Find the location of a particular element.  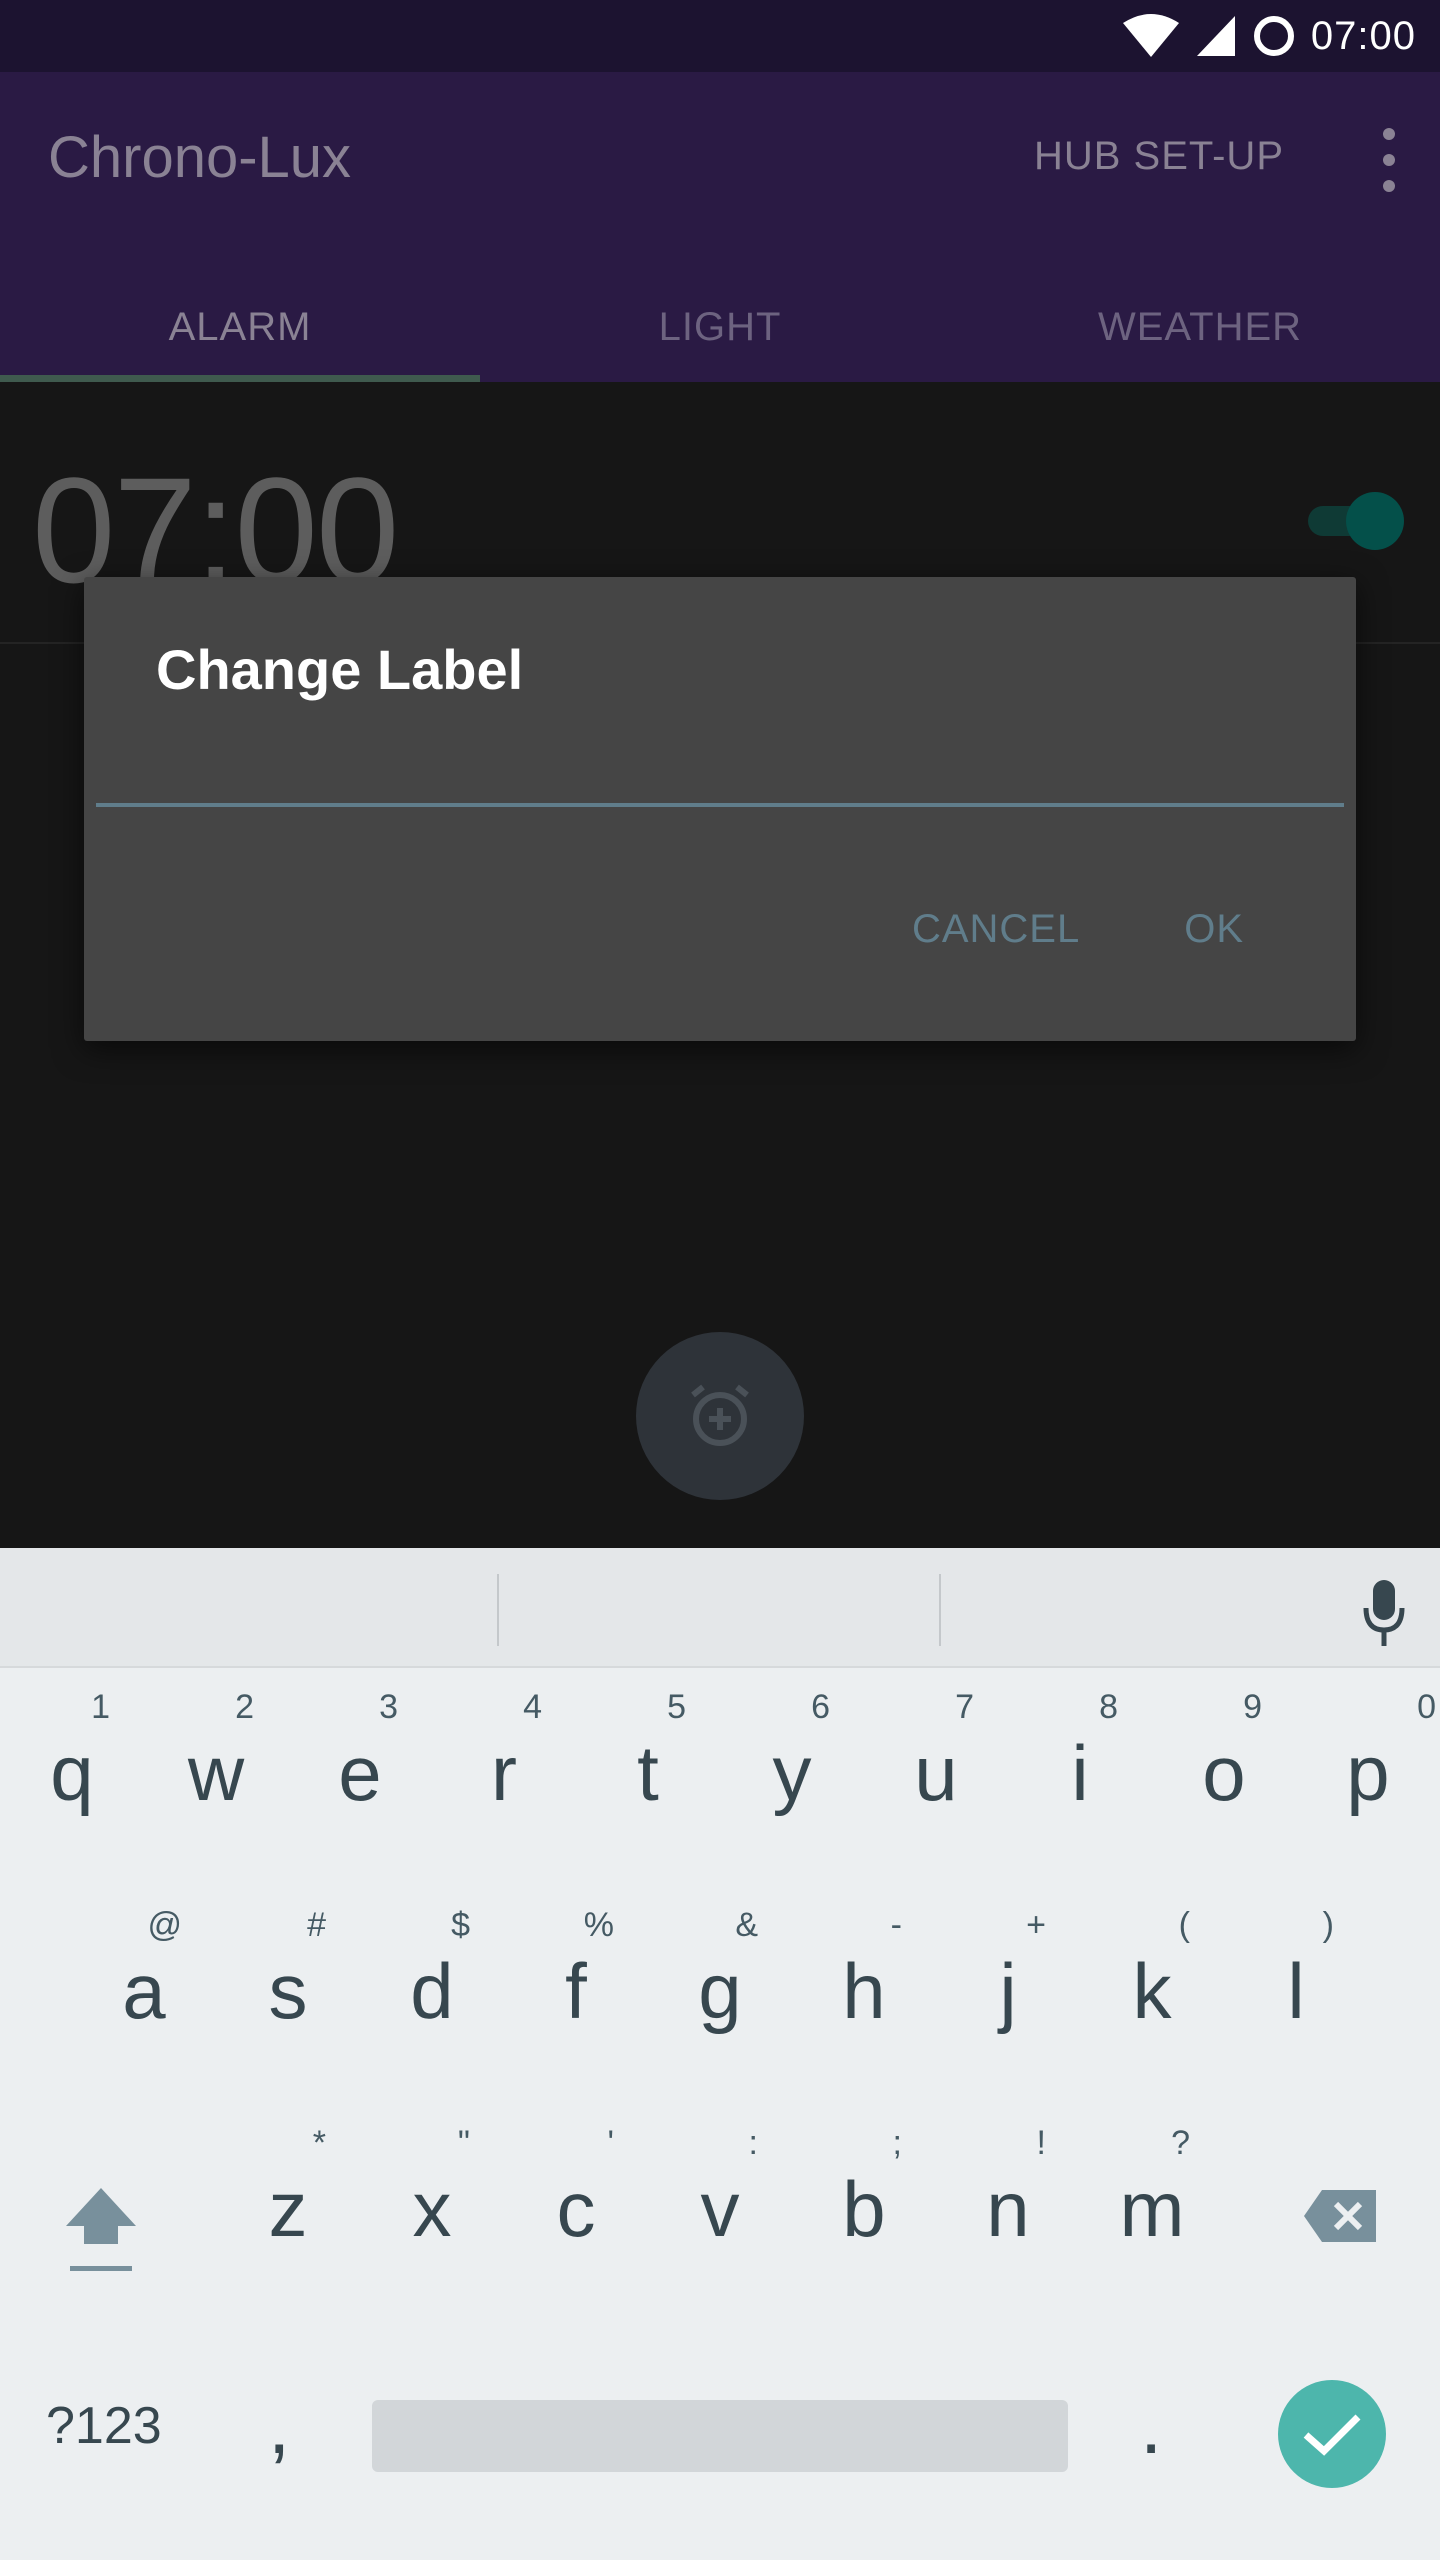

key-hint: 0 is located at coordinates (1426, 1707).